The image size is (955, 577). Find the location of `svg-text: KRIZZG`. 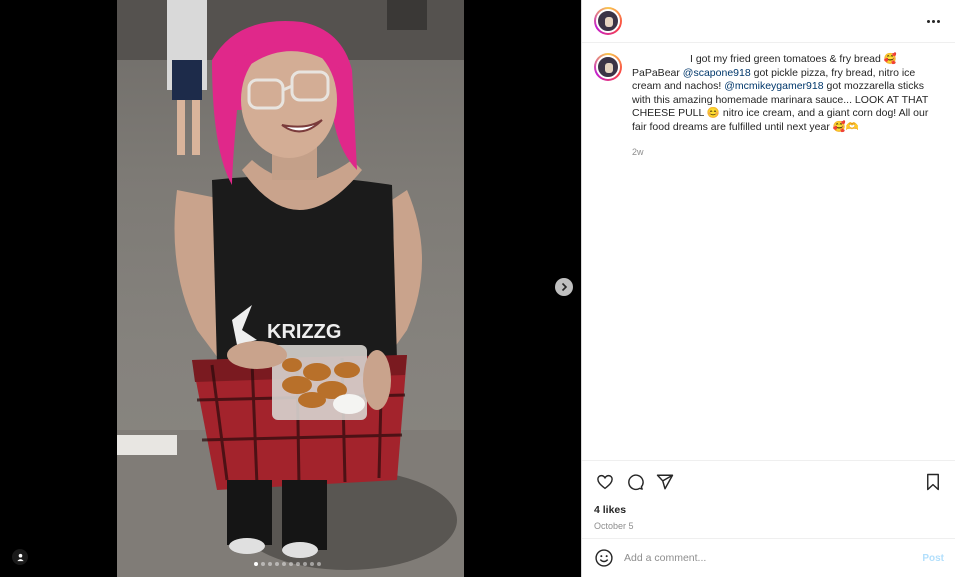

svg-text: KRIZZG is located at coordinates (304, 332).